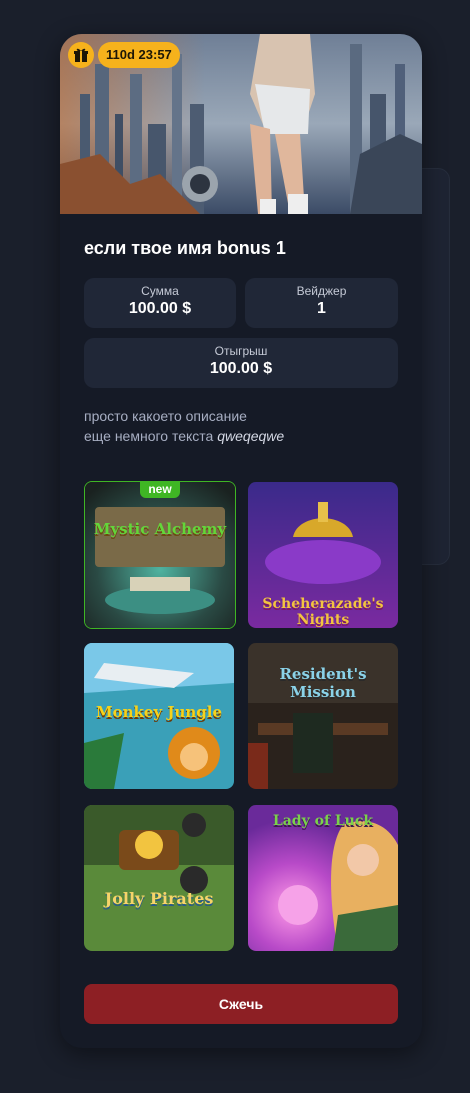 The width and height of the screenshot is (470, 1093). I want to click on stat-wager: Вейджер 1, so click(321, 303).